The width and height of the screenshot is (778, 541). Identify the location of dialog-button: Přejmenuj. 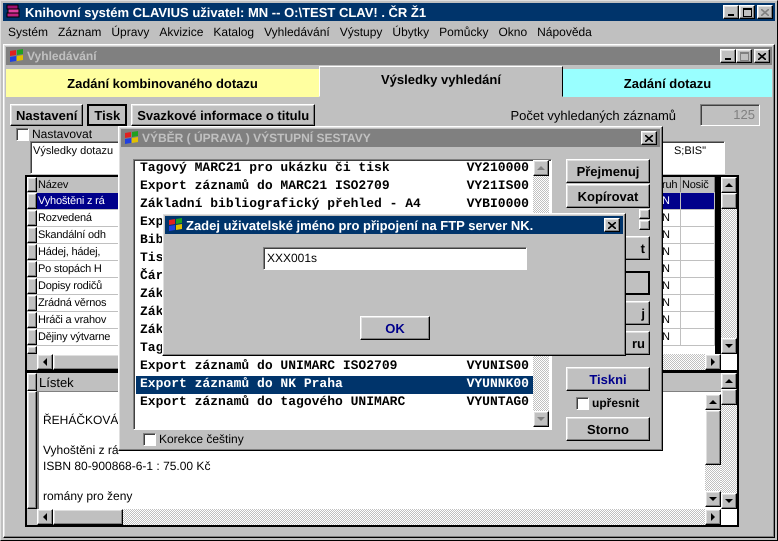
(608, 171).